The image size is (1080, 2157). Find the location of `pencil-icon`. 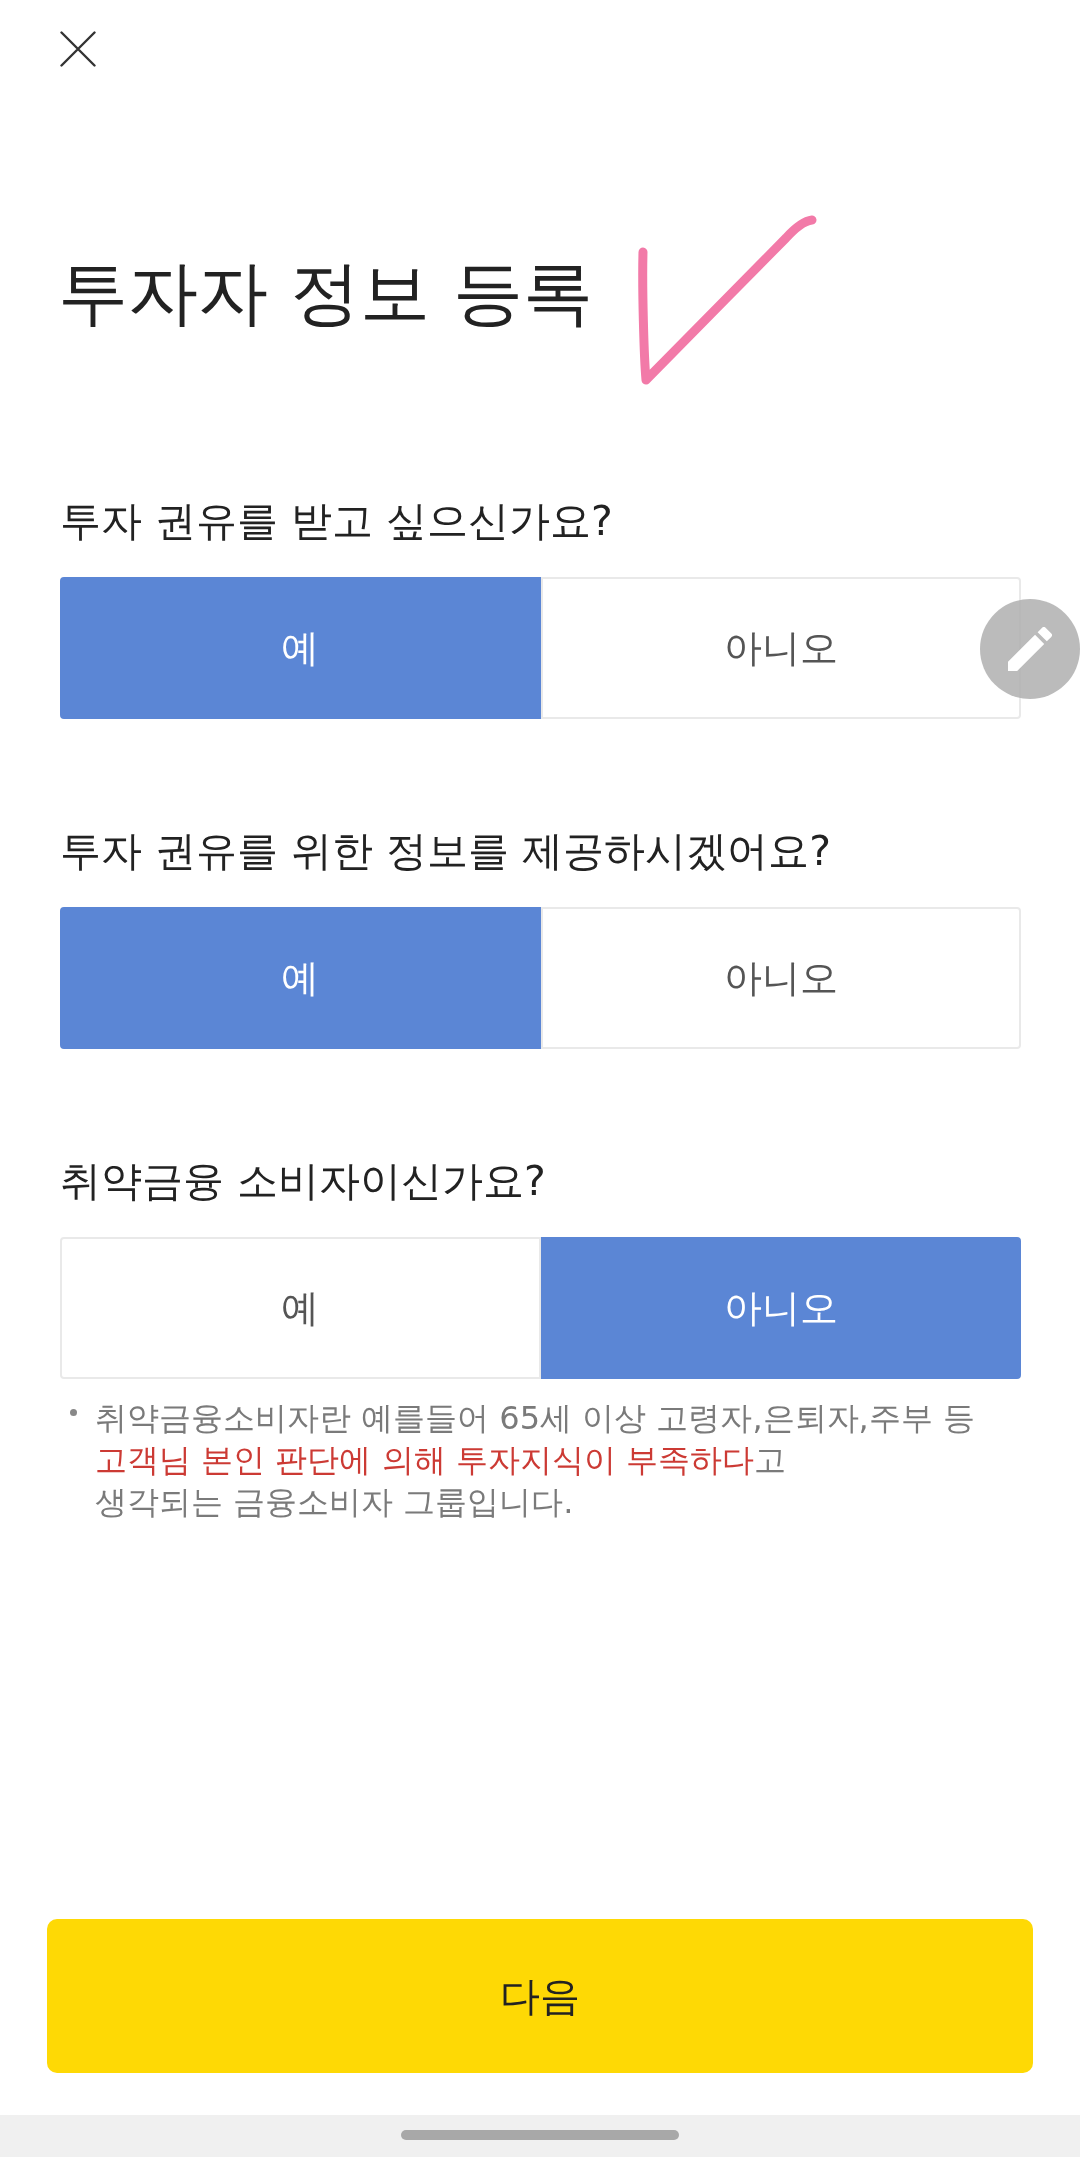

pencil-icon is located at coordinates (1030, 649).